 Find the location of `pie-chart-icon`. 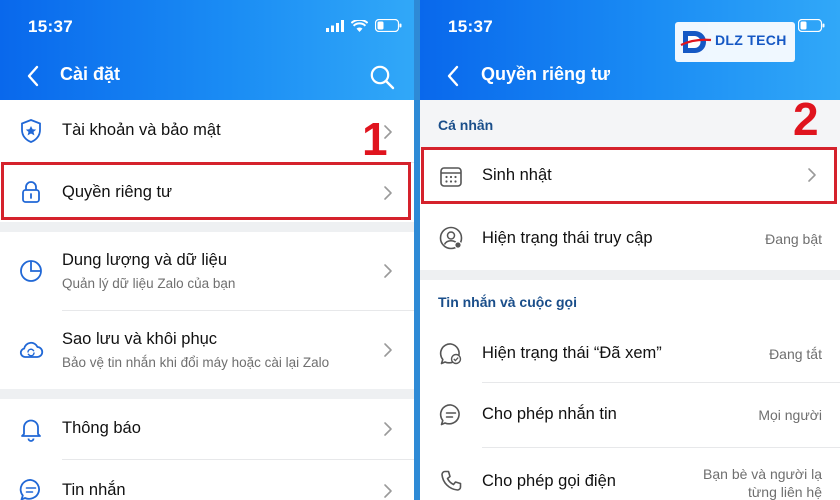

pie-chart-icon is located at coordinates (31, 271).